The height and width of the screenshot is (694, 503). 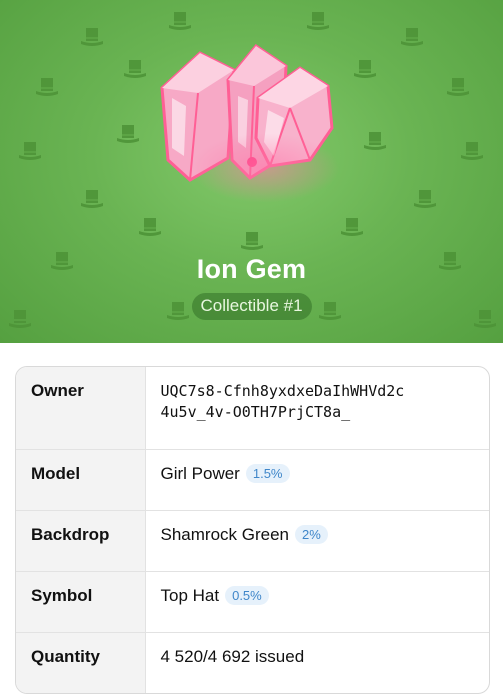 I want to click on symbol-value: Top Hat, so click(x=190, y=595).